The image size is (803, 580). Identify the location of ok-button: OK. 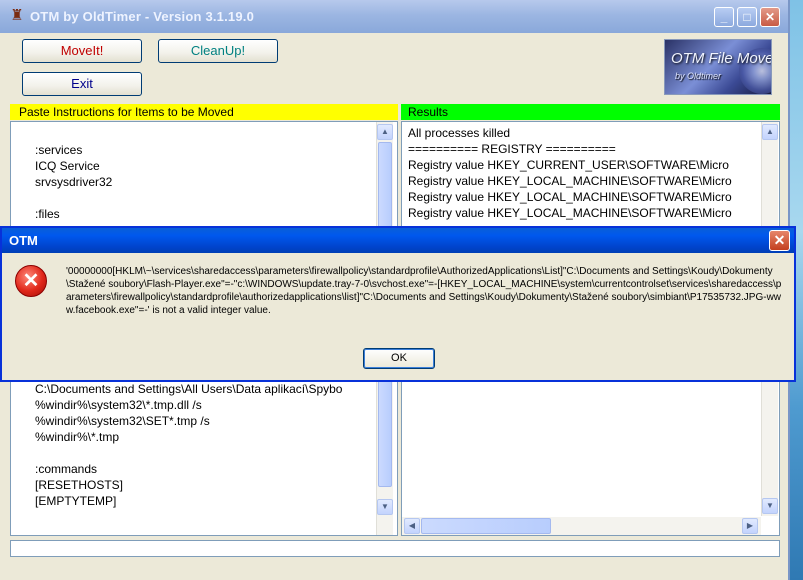
(399, 358).